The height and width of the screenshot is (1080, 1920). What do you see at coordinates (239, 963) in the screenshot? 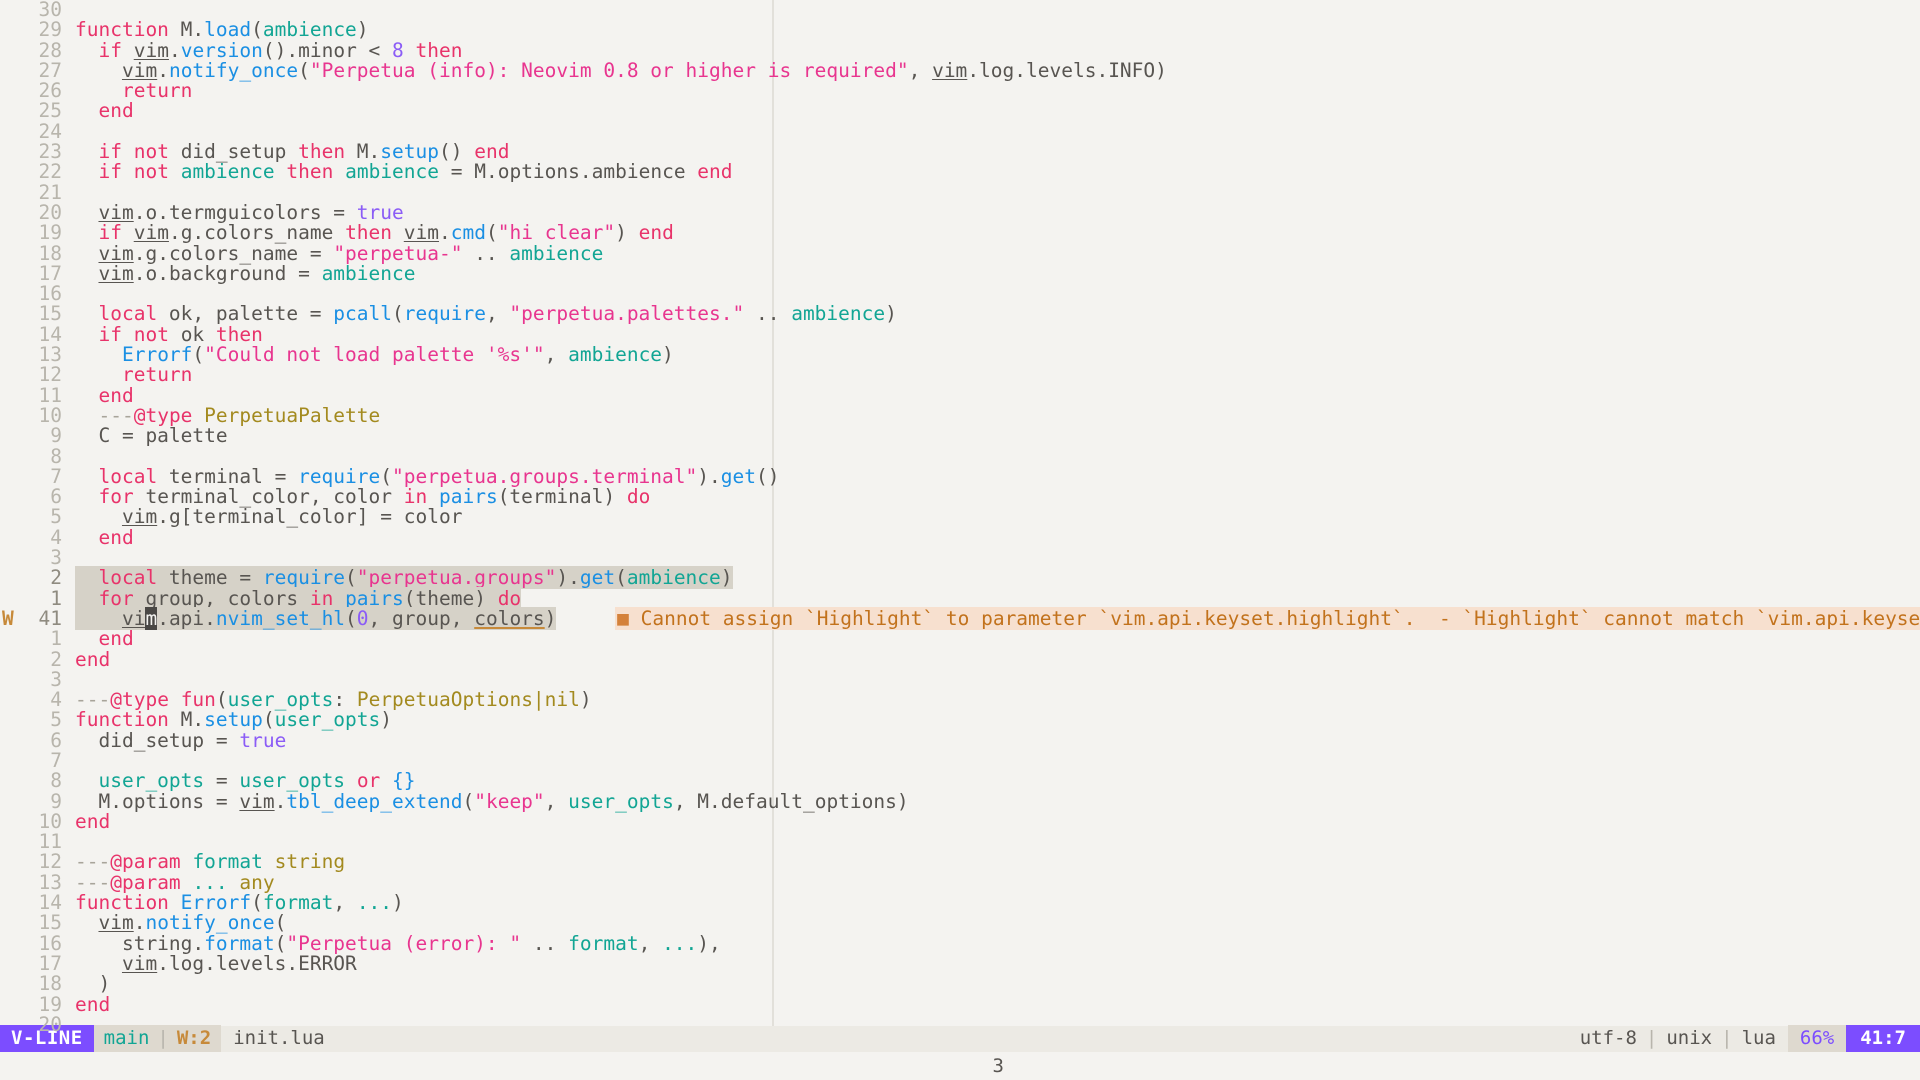
I see `line-content: vim.log.levels.ERROR` at bounding box center [239, 963].